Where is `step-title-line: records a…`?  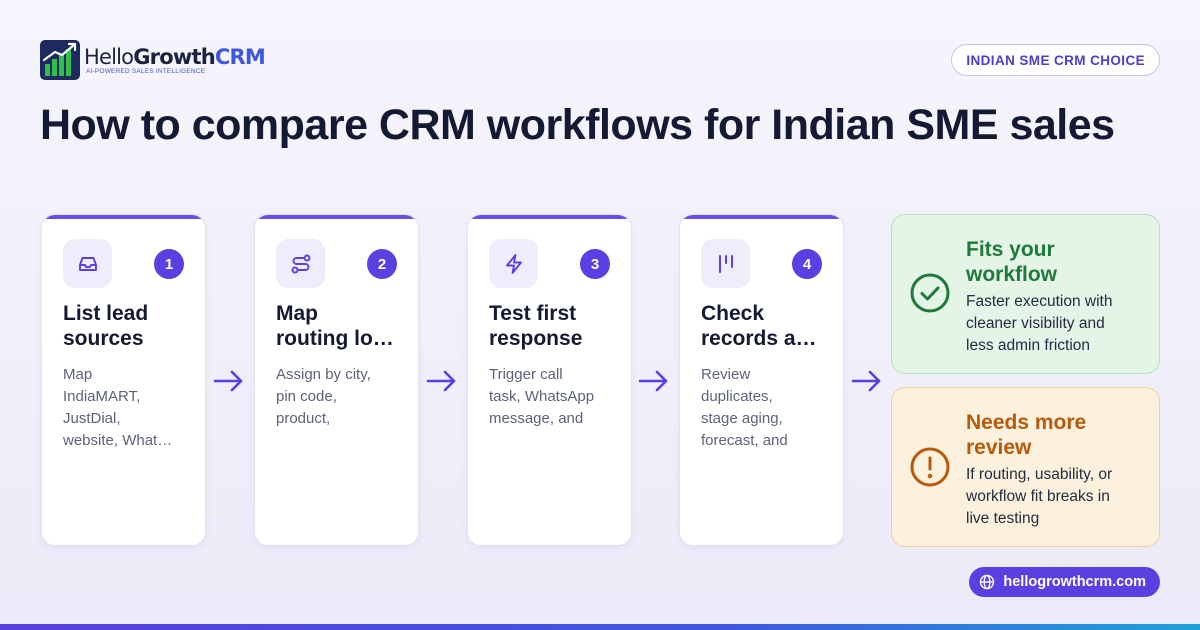
step-title-line: records a… is located at coordinates (759, 338).